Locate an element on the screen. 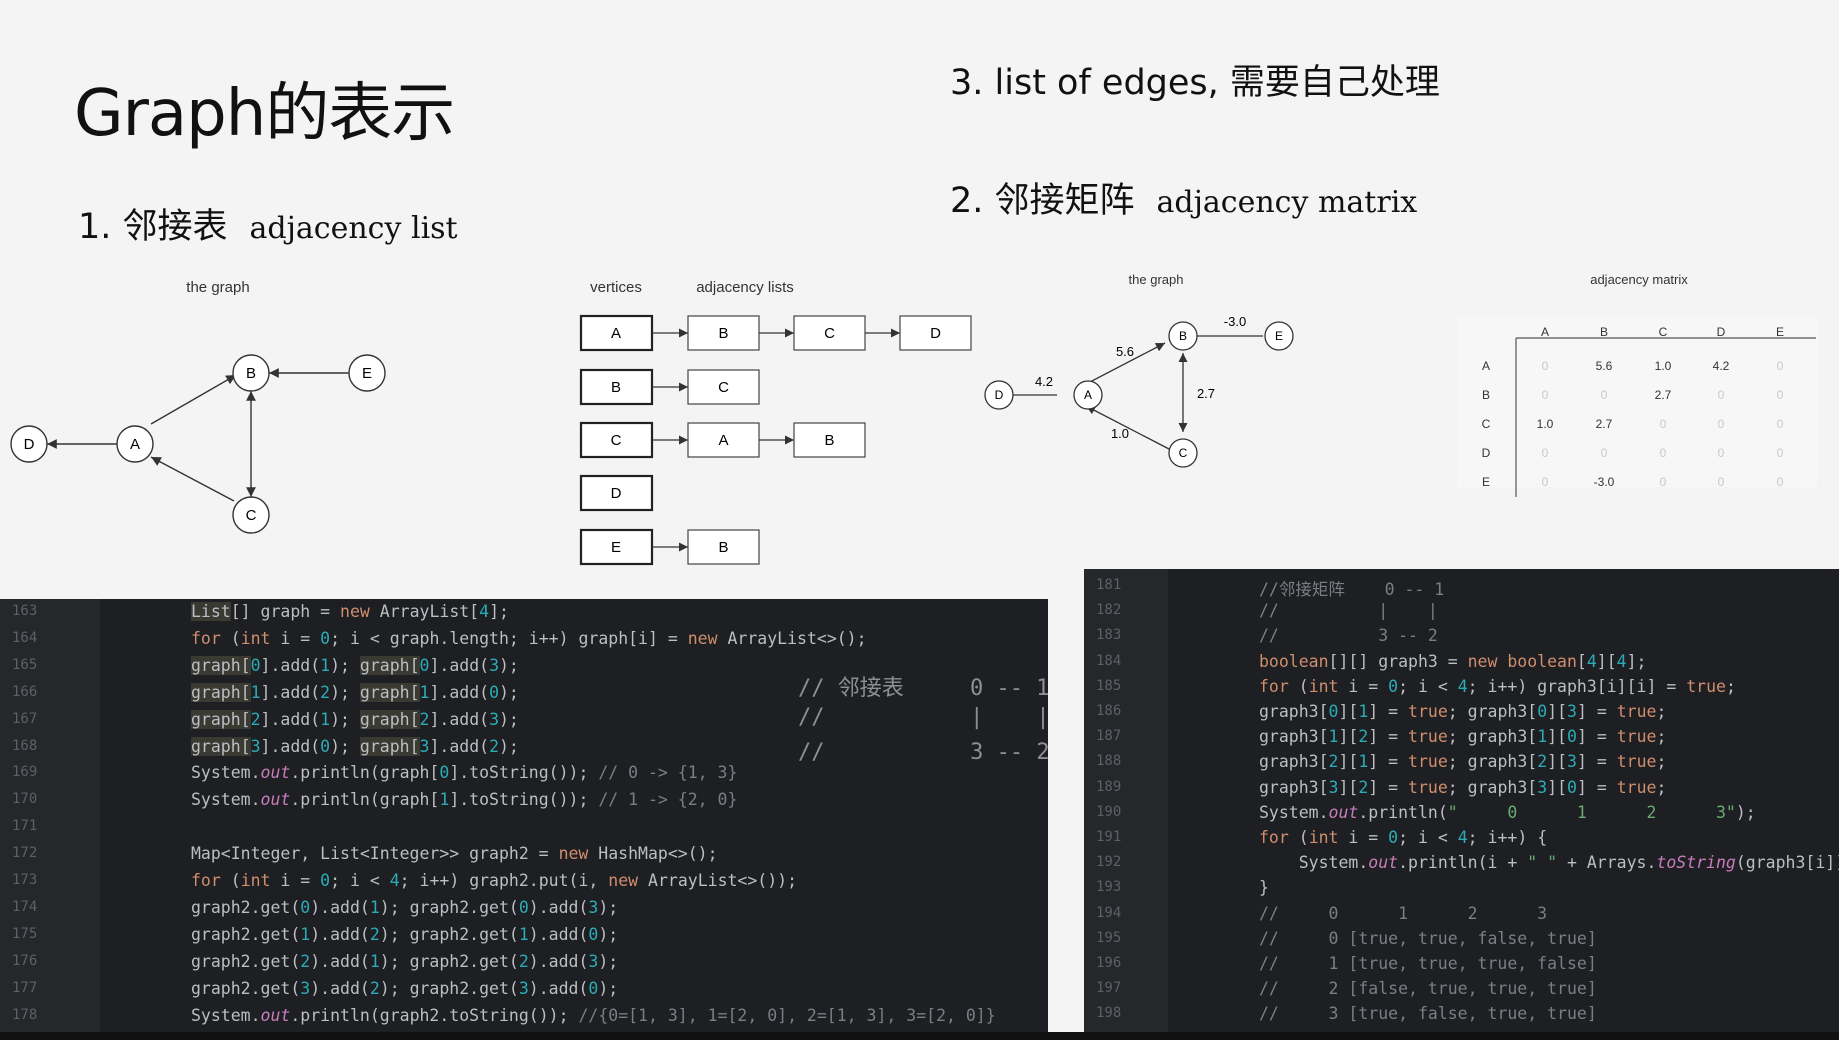  vertex-label: D is located at coordinates (616, 493).